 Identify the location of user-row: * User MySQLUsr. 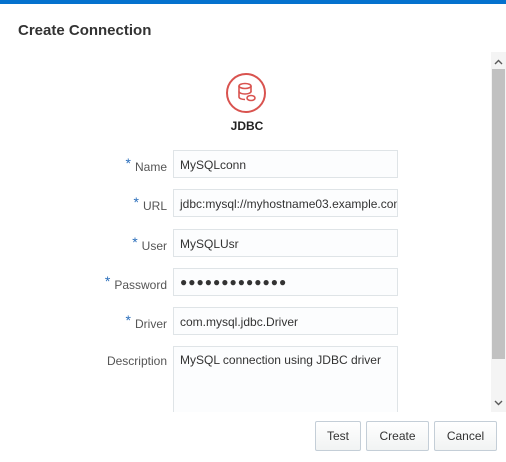
(245, 244).